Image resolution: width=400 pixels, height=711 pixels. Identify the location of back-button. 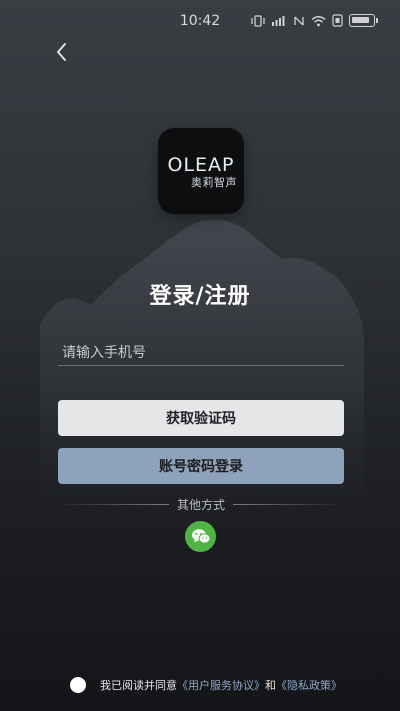
(62, 52).